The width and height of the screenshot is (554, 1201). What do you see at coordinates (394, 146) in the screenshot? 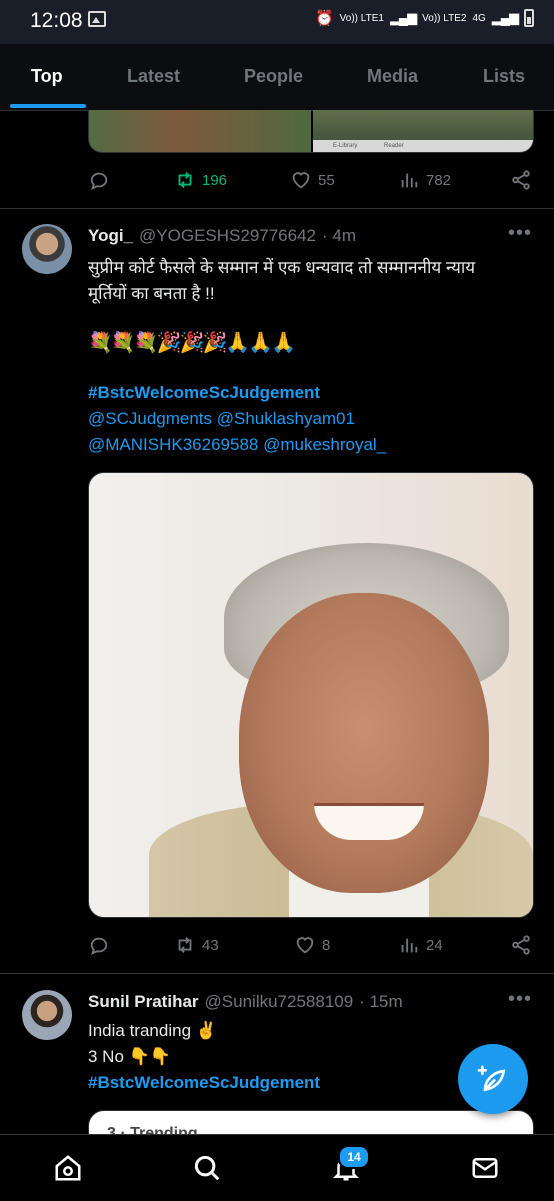
I see `media-caption-2: Reader` at bounding box center [394, 146].